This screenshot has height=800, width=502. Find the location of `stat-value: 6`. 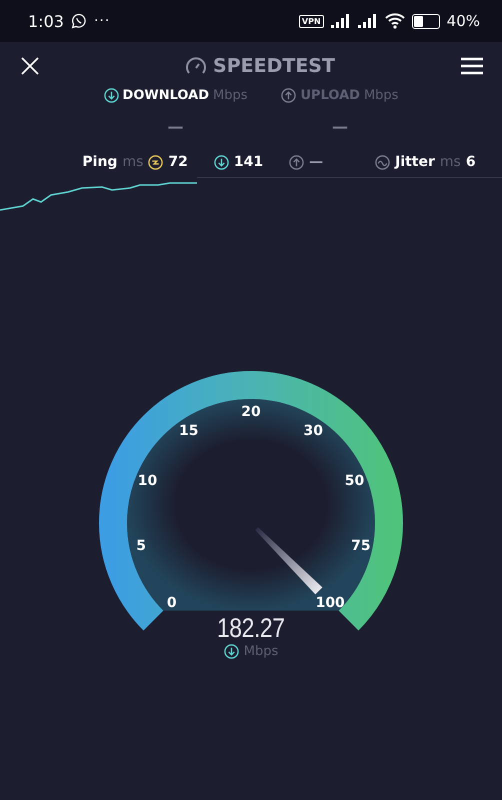

stat-value: 6 is located at coordinates (471, 162).